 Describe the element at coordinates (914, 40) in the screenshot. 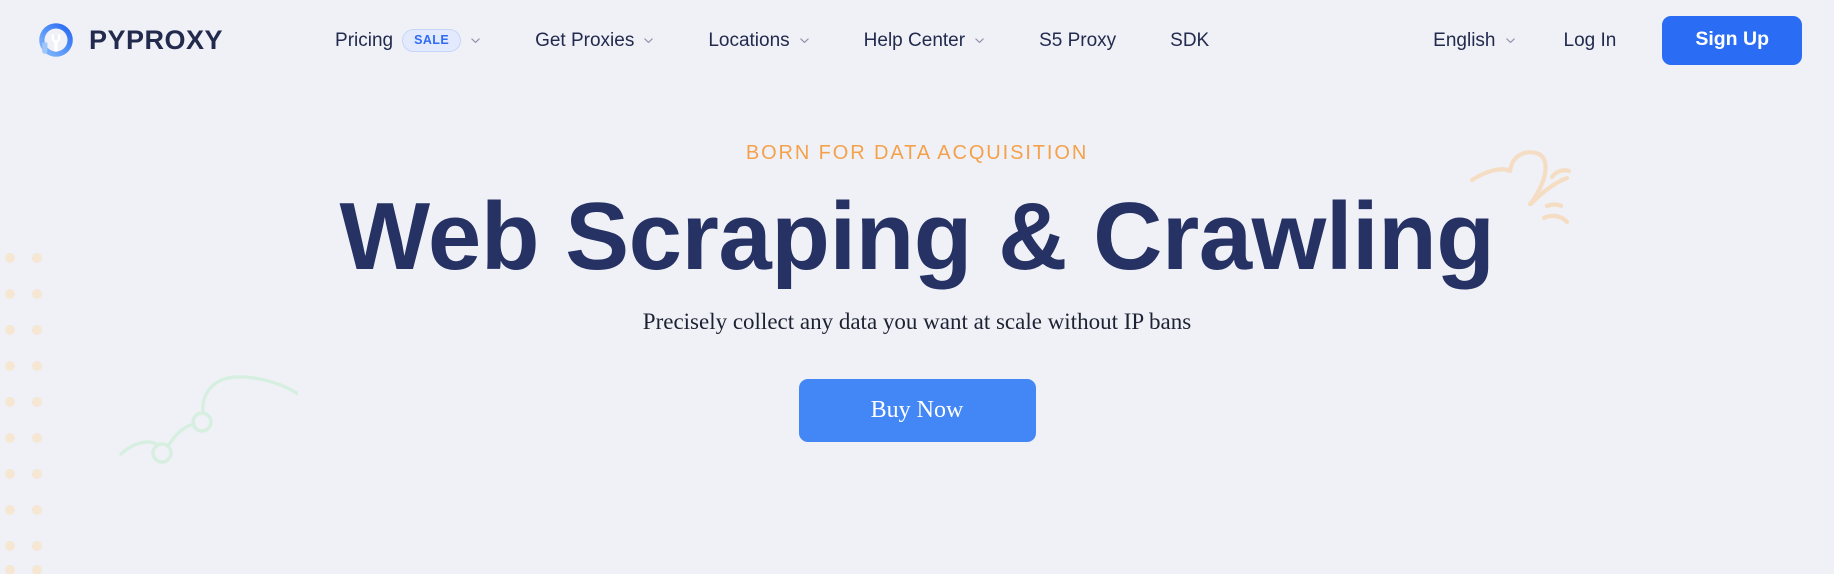

I see `nav-label: Help Center` at that location.